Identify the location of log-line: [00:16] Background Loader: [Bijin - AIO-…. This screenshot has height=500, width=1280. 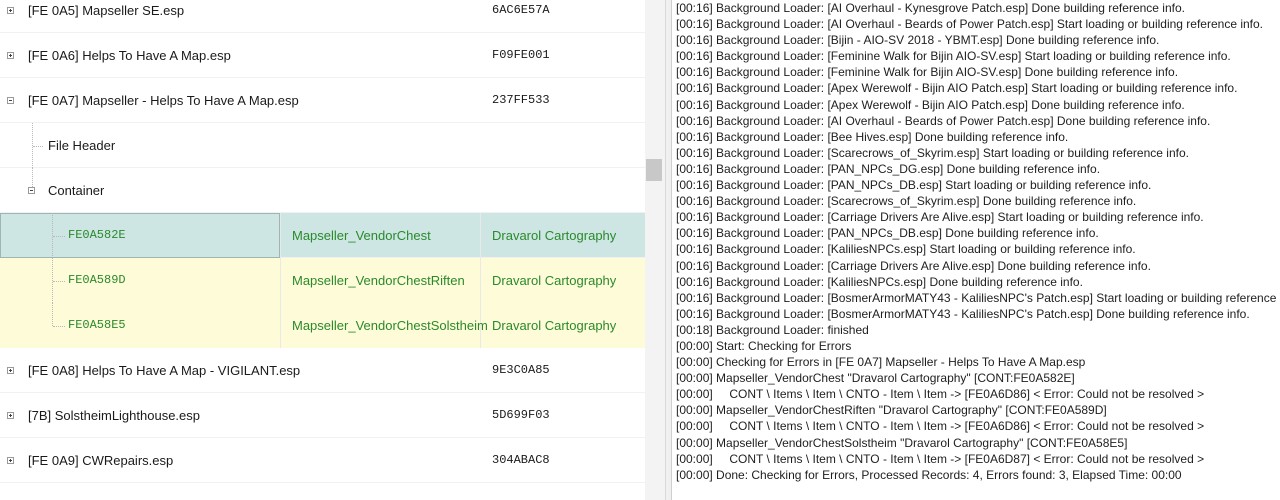
(918, 40).